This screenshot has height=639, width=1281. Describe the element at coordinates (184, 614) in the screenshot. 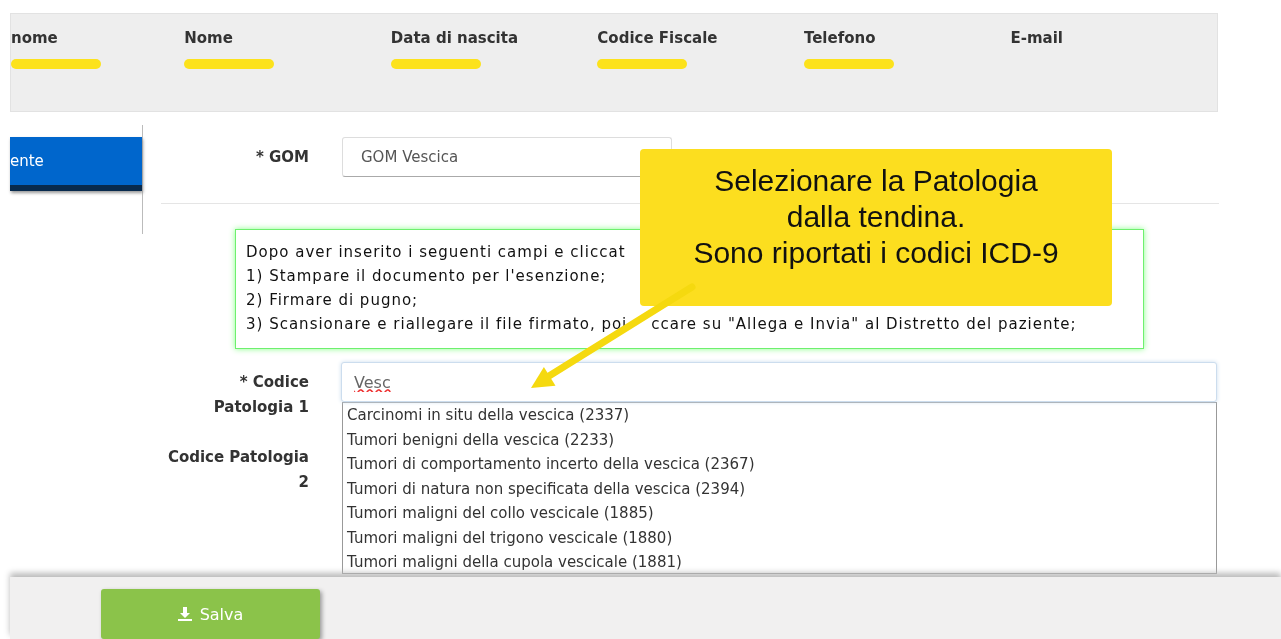

I see `download-icon` at that location.